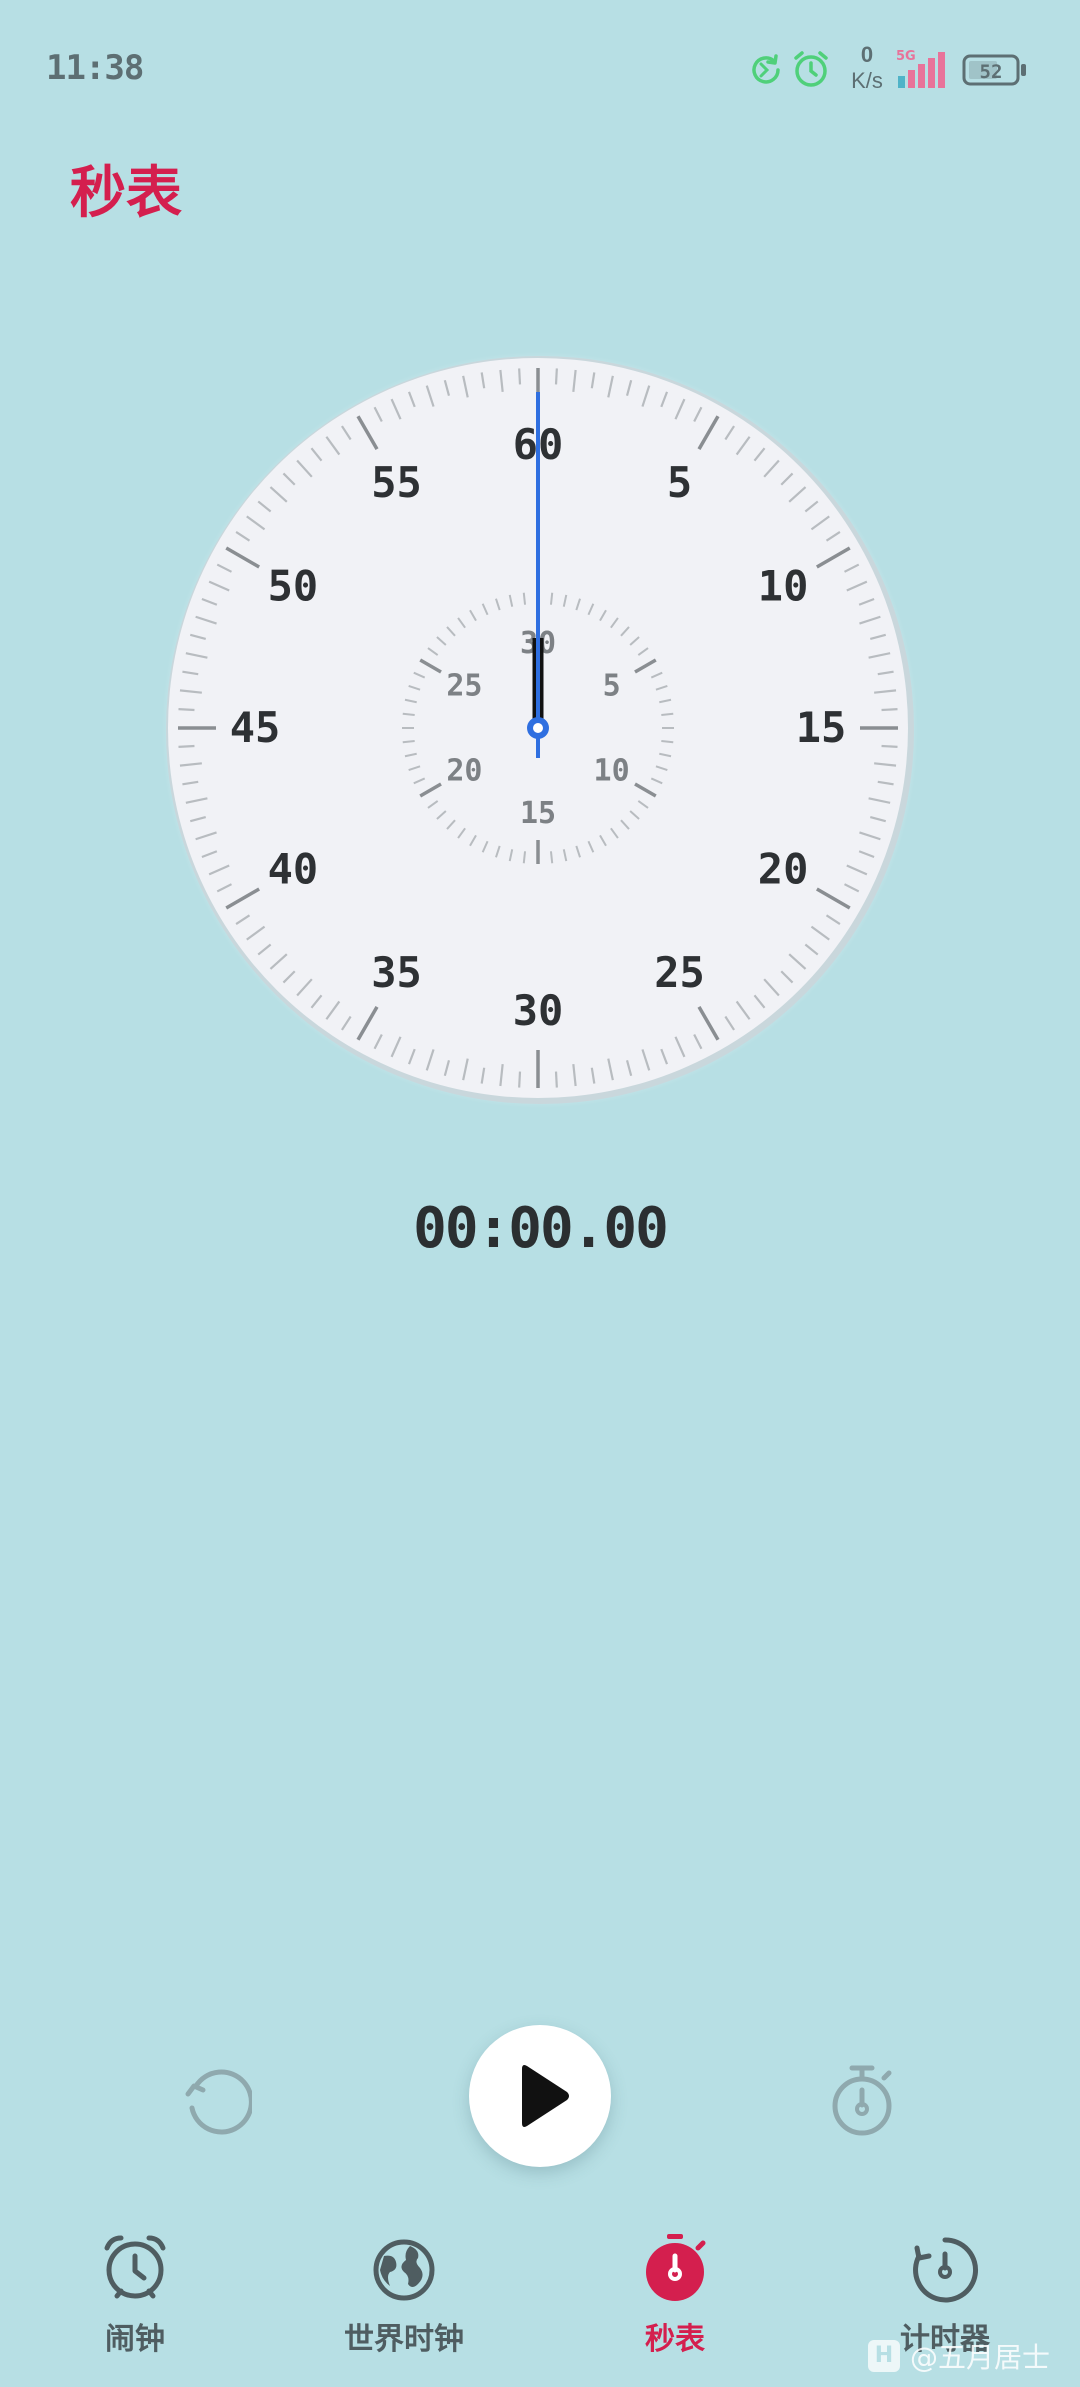 This screenshot has height=2387, width=1080. Describe the element at coordinates (135, 2267) in the screenshot. I see `alarm-clock-icon` at that location.